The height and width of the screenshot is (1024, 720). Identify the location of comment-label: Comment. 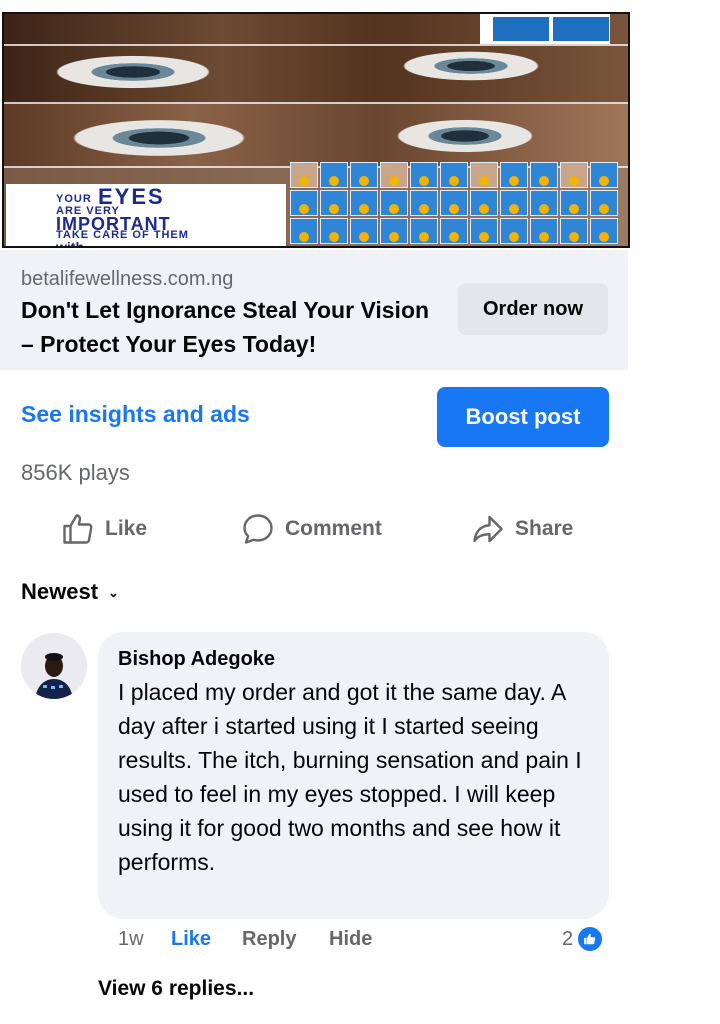
(333, 528).